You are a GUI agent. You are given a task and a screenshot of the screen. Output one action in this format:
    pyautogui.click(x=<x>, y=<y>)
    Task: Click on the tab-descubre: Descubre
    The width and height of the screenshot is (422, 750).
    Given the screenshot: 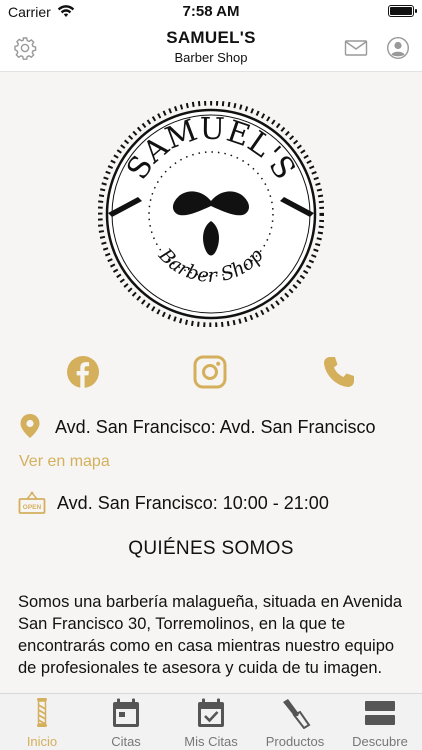 What is the action you would take?
    pyautogui.click(x=380, y=722)
    